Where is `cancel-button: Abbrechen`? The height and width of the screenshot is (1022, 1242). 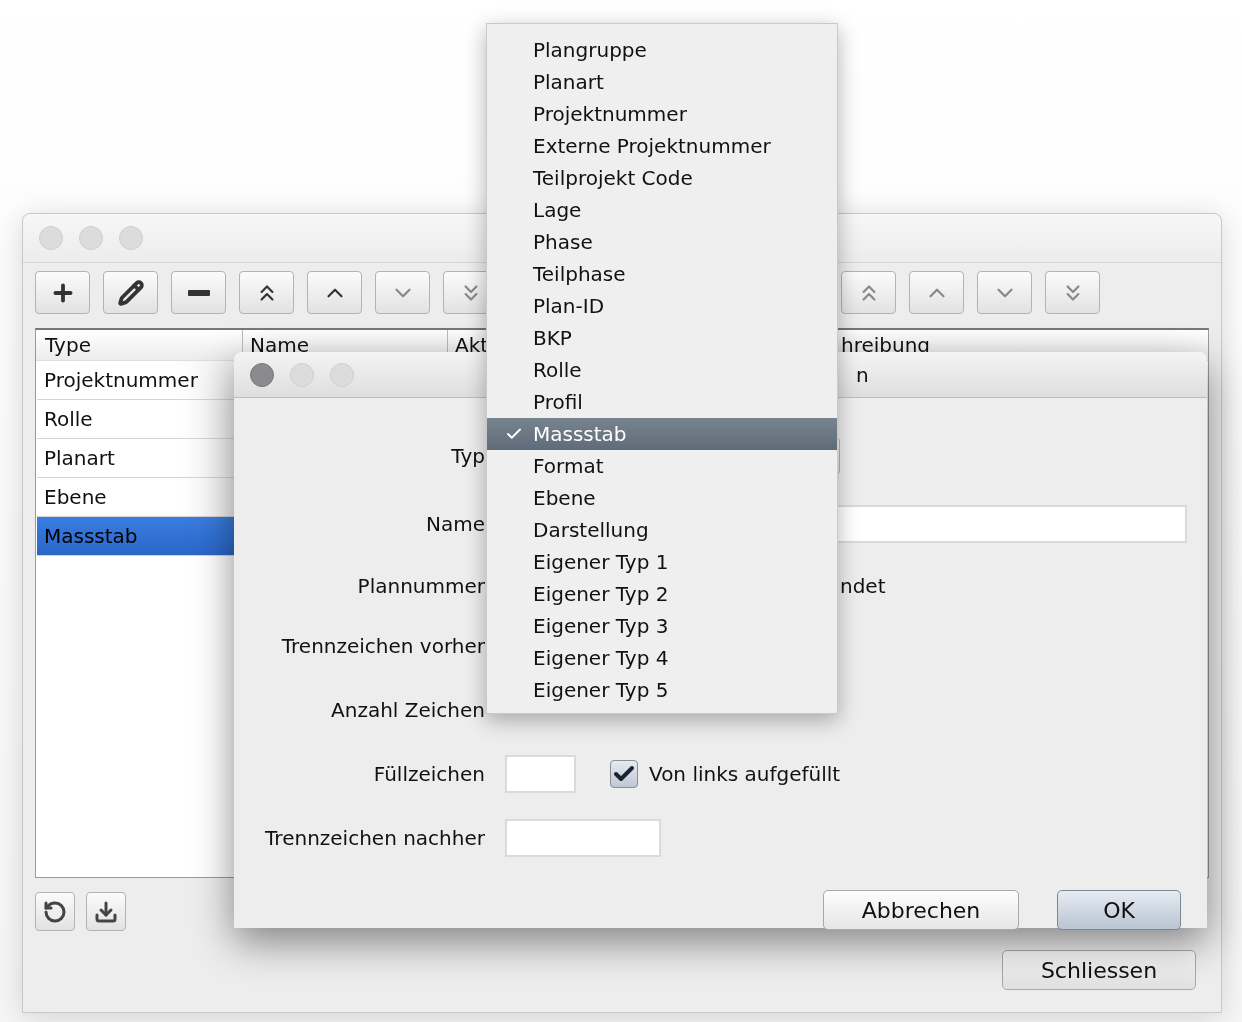 cancel-button: Abbrechen is located at coordinates (921, 910).